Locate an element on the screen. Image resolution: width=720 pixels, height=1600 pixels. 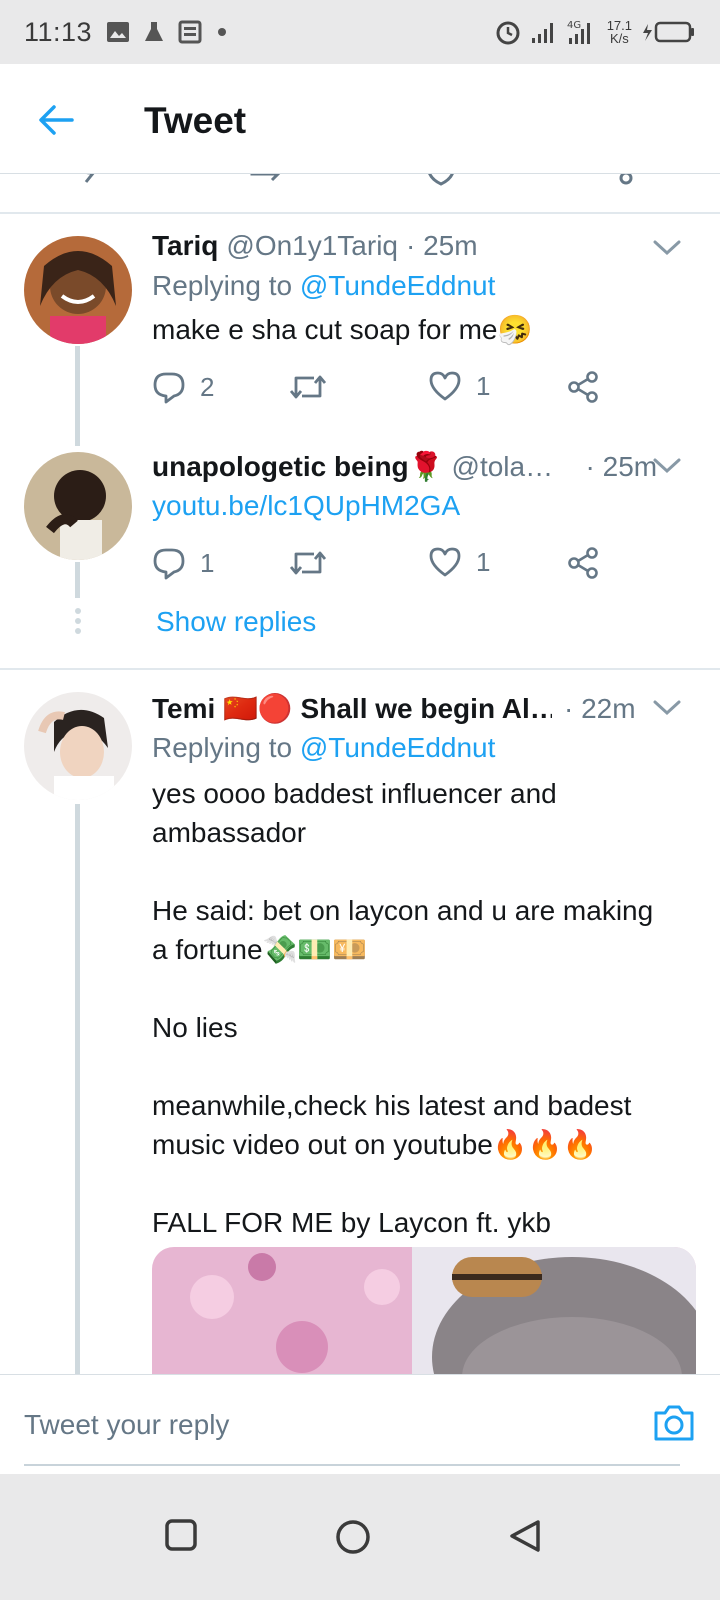
reply-button: 2 is located at coordinates (183, 387).